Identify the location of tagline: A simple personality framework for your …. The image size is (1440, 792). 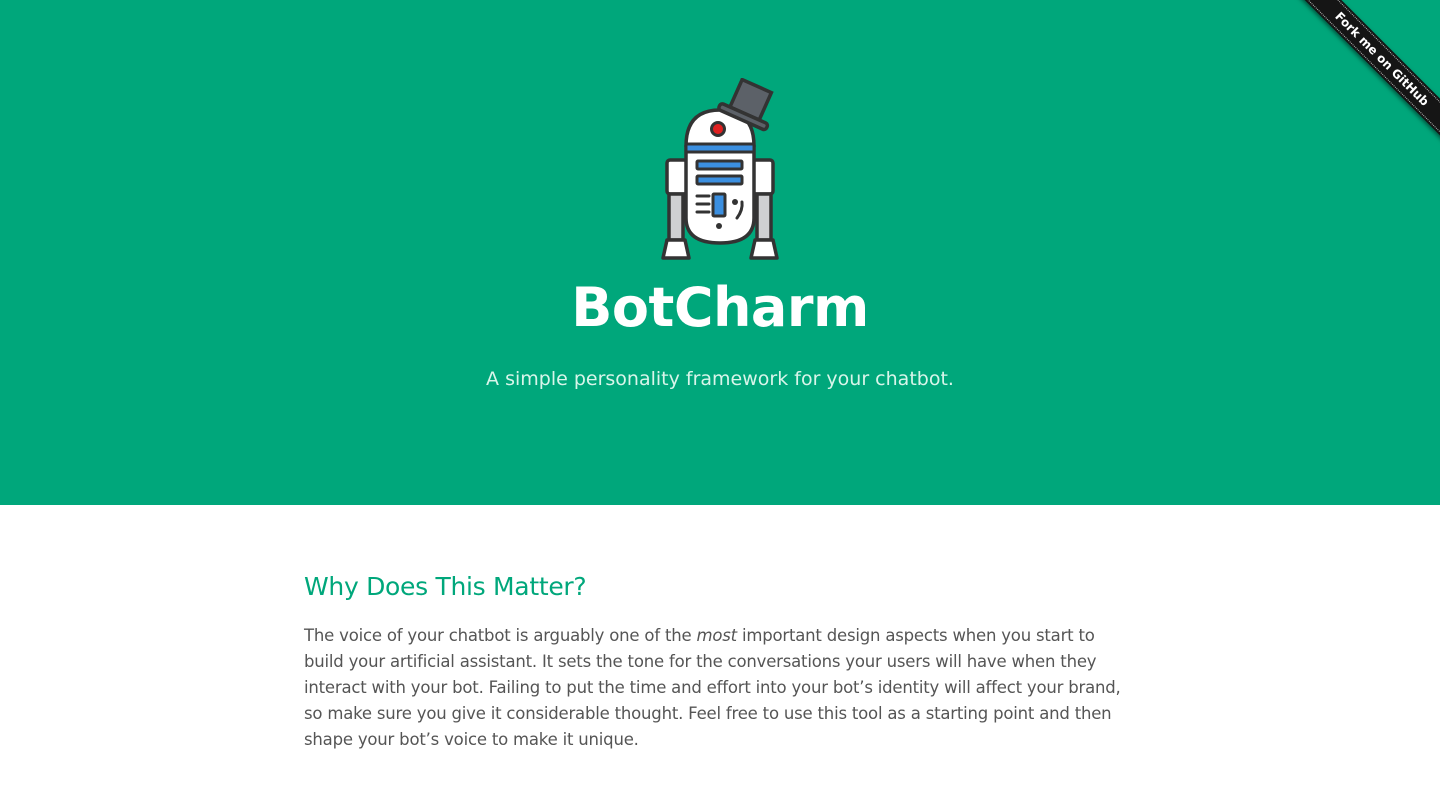
(720, 379).